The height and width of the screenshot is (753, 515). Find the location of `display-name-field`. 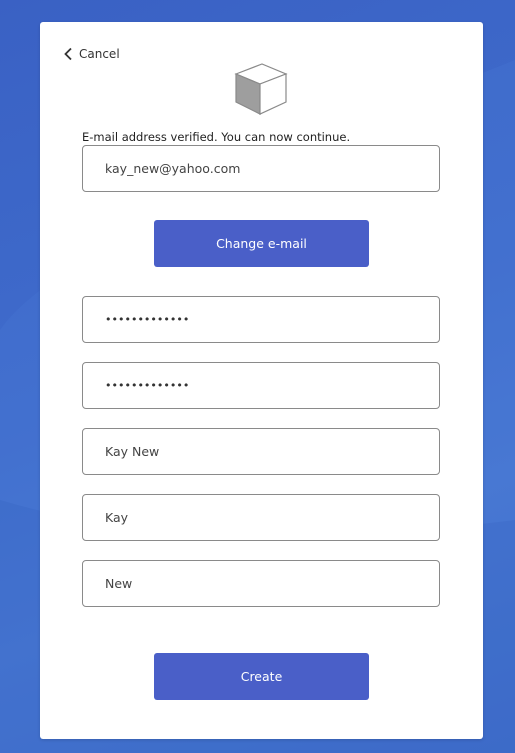

display-name-field is located at coordinates (261, 451).